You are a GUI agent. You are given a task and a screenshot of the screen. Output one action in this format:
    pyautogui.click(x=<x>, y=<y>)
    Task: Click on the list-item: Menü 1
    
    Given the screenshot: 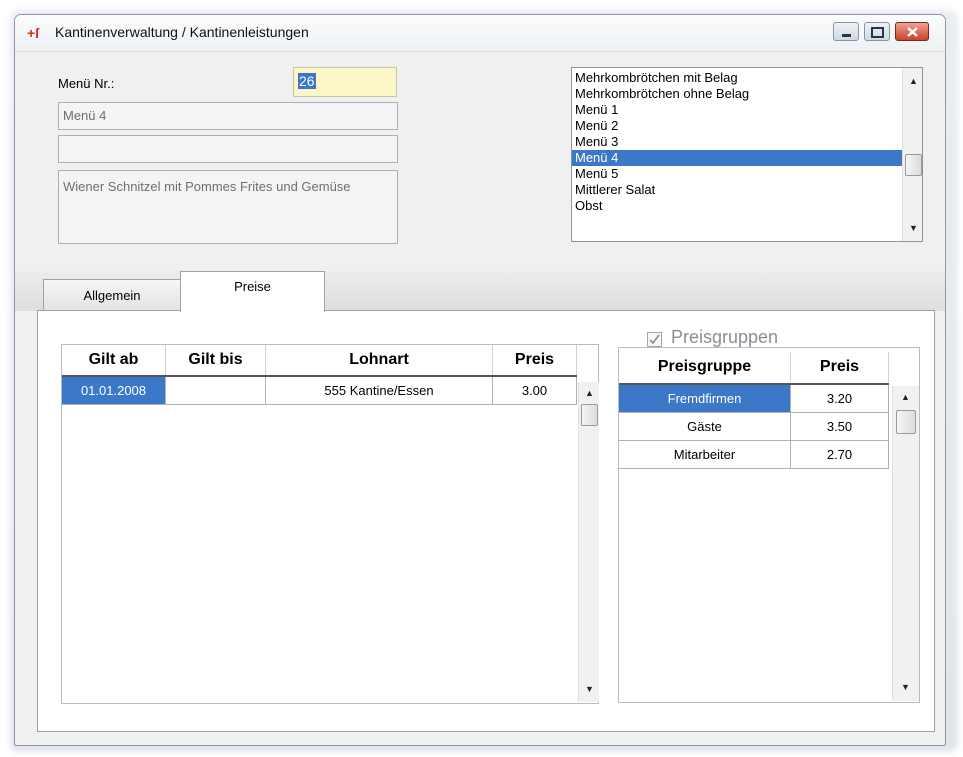 What is the action you would take?
    pyautogui.click(x=747, y=110)
    